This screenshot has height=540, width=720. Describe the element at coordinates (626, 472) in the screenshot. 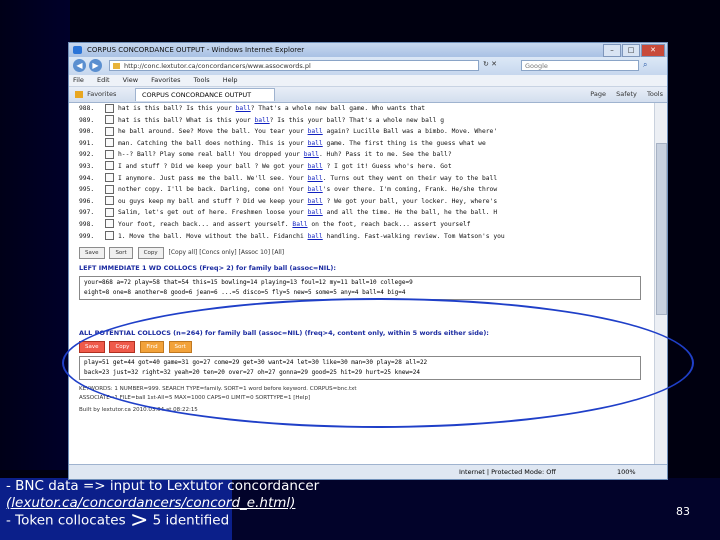

I see `zoom-level: 100%` at that location.